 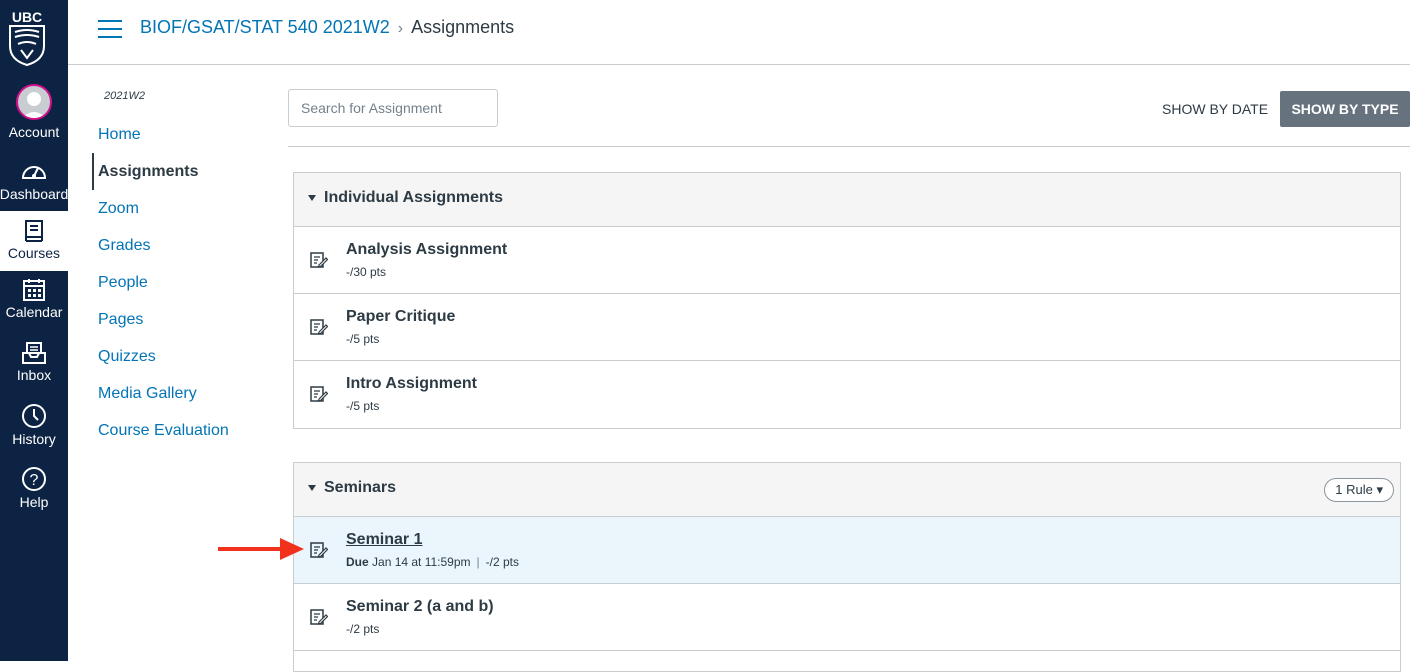 What do you see at coordinates (421, 562) in the screenshot?
I see `due-date: Jan 14 at 11:59pm` at bounding box center [421, 562].